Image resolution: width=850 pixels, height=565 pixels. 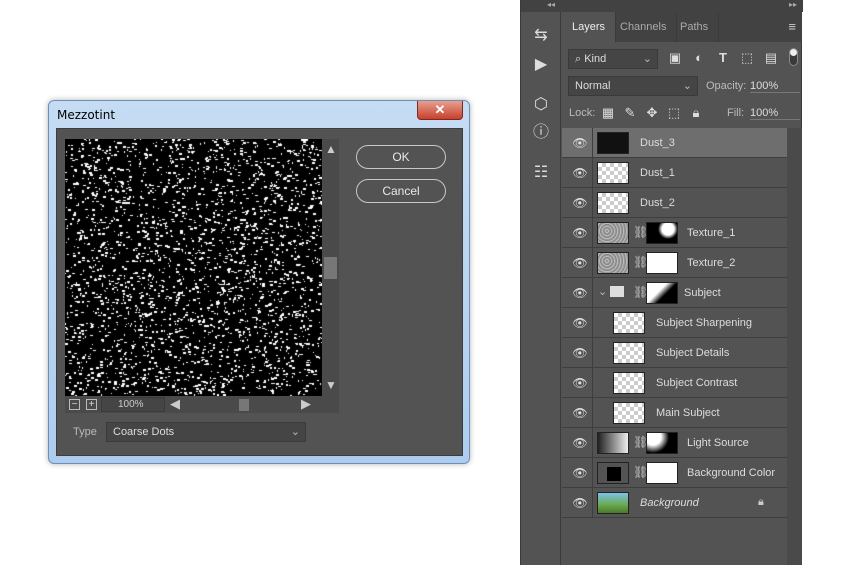 I want to click on layer-row: 👁︎ Subject Details, so click(x=674, y=353).